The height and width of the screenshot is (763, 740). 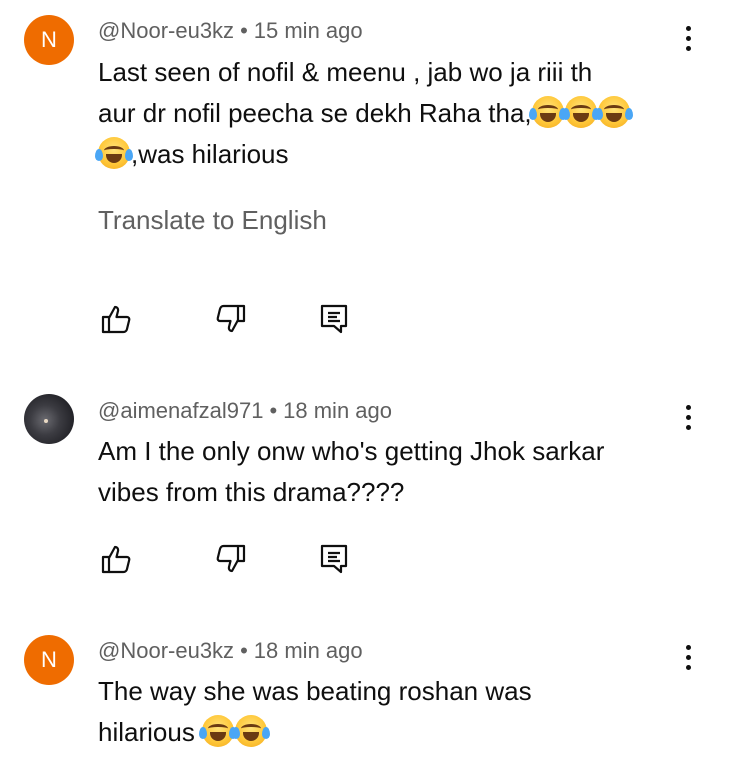 What do you see at coordinates (210, 154) in the screenshot?
I see `comment-line: ,was hilarious` at bounding box center [210, 154].